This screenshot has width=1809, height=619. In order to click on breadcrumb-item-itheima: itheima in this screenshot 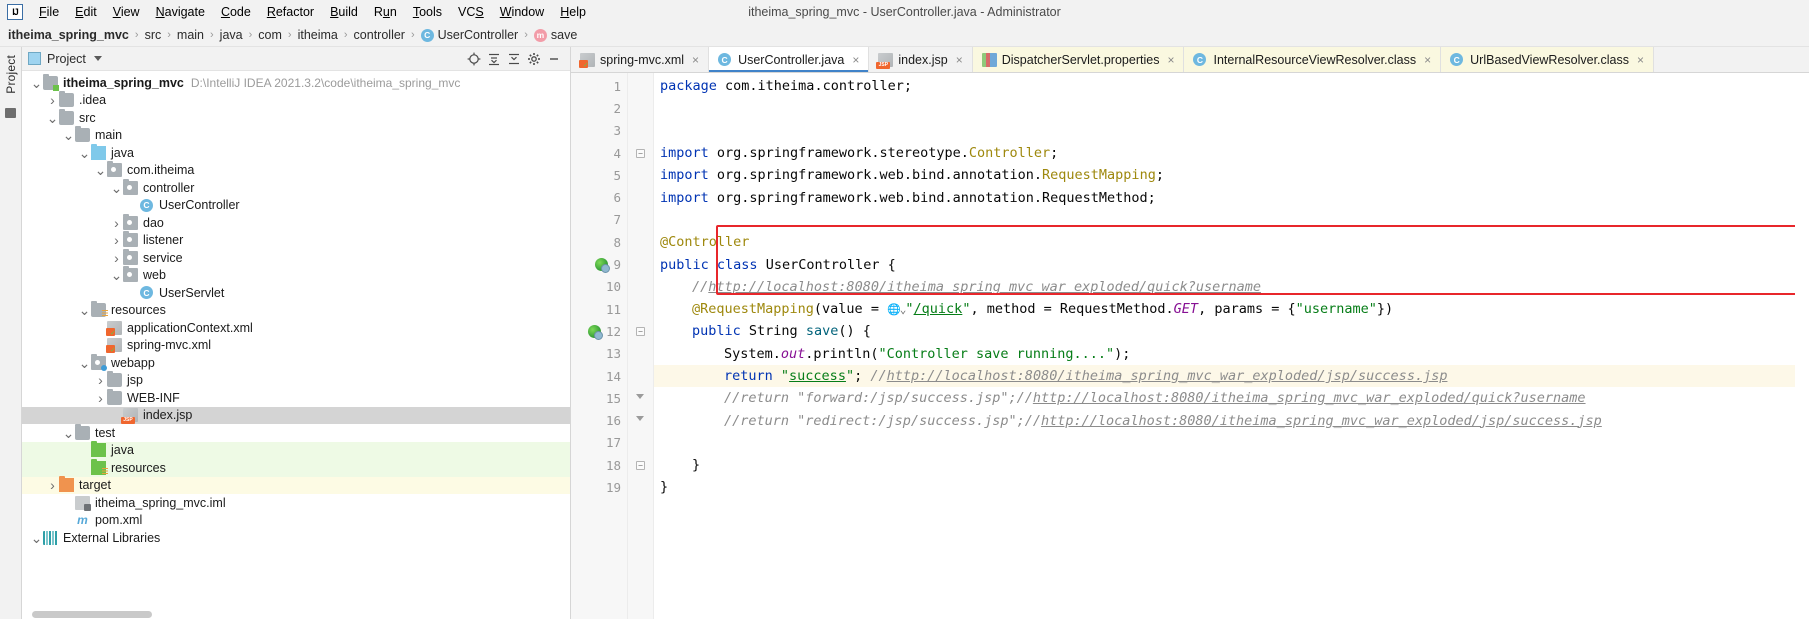, I will do `click(318, 35)`.